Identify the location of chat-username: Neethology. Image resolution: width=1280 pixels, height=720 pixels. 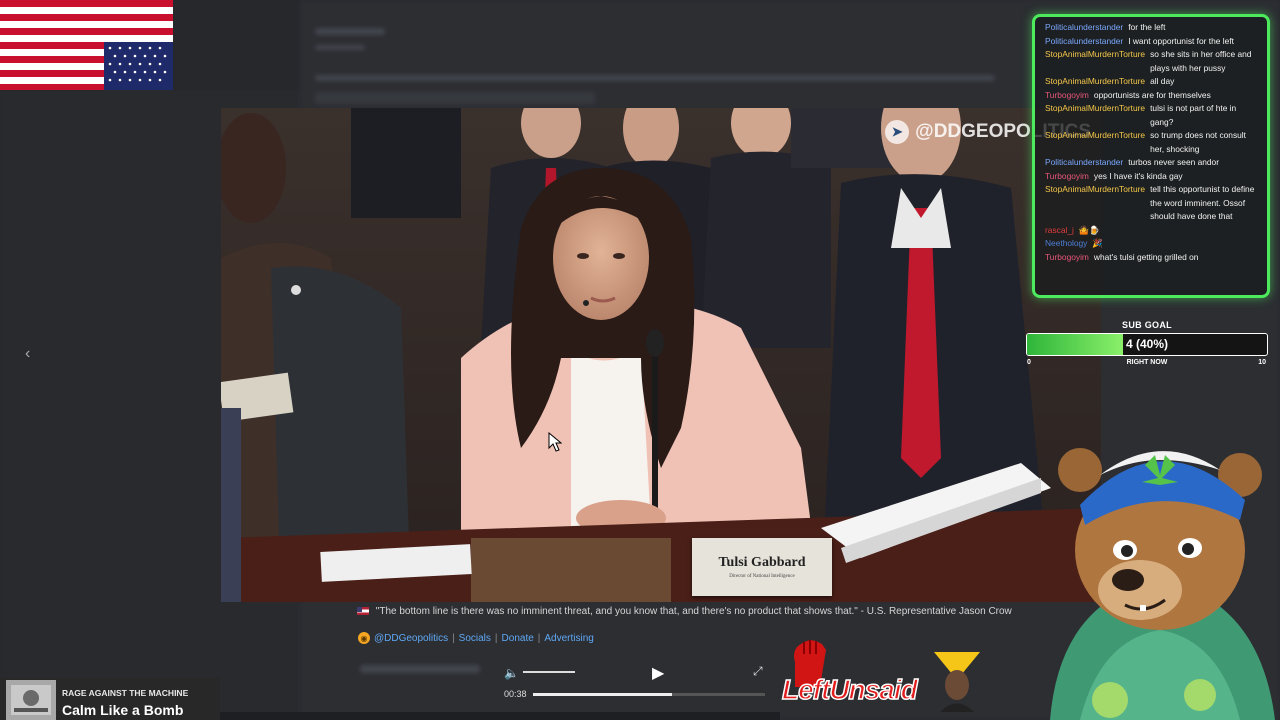
(1066, 244).